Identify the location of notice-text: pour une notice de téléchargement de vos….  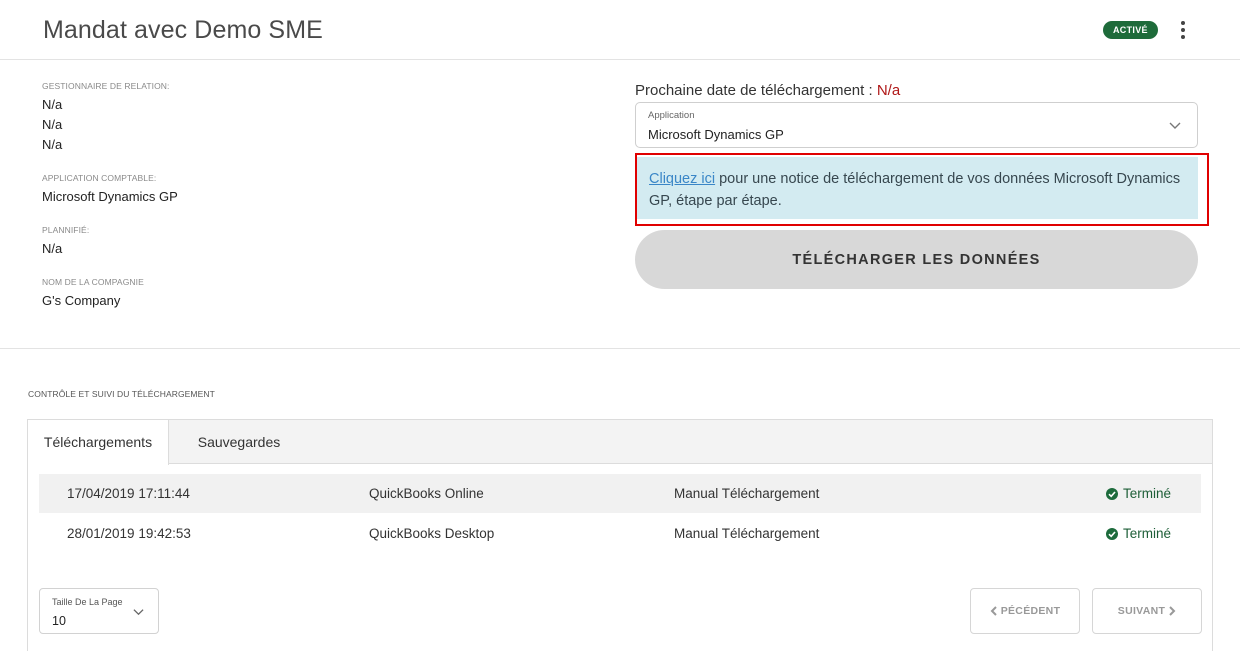
(915, 190).